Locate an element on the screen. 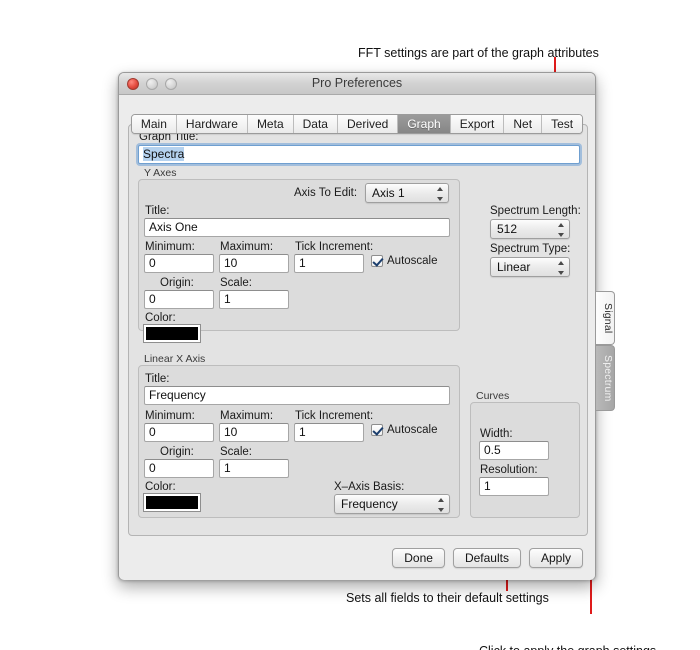 This screenshot has height=650, width=700. x-tick-increment-value: 1 is located at coordinates (302, 432).